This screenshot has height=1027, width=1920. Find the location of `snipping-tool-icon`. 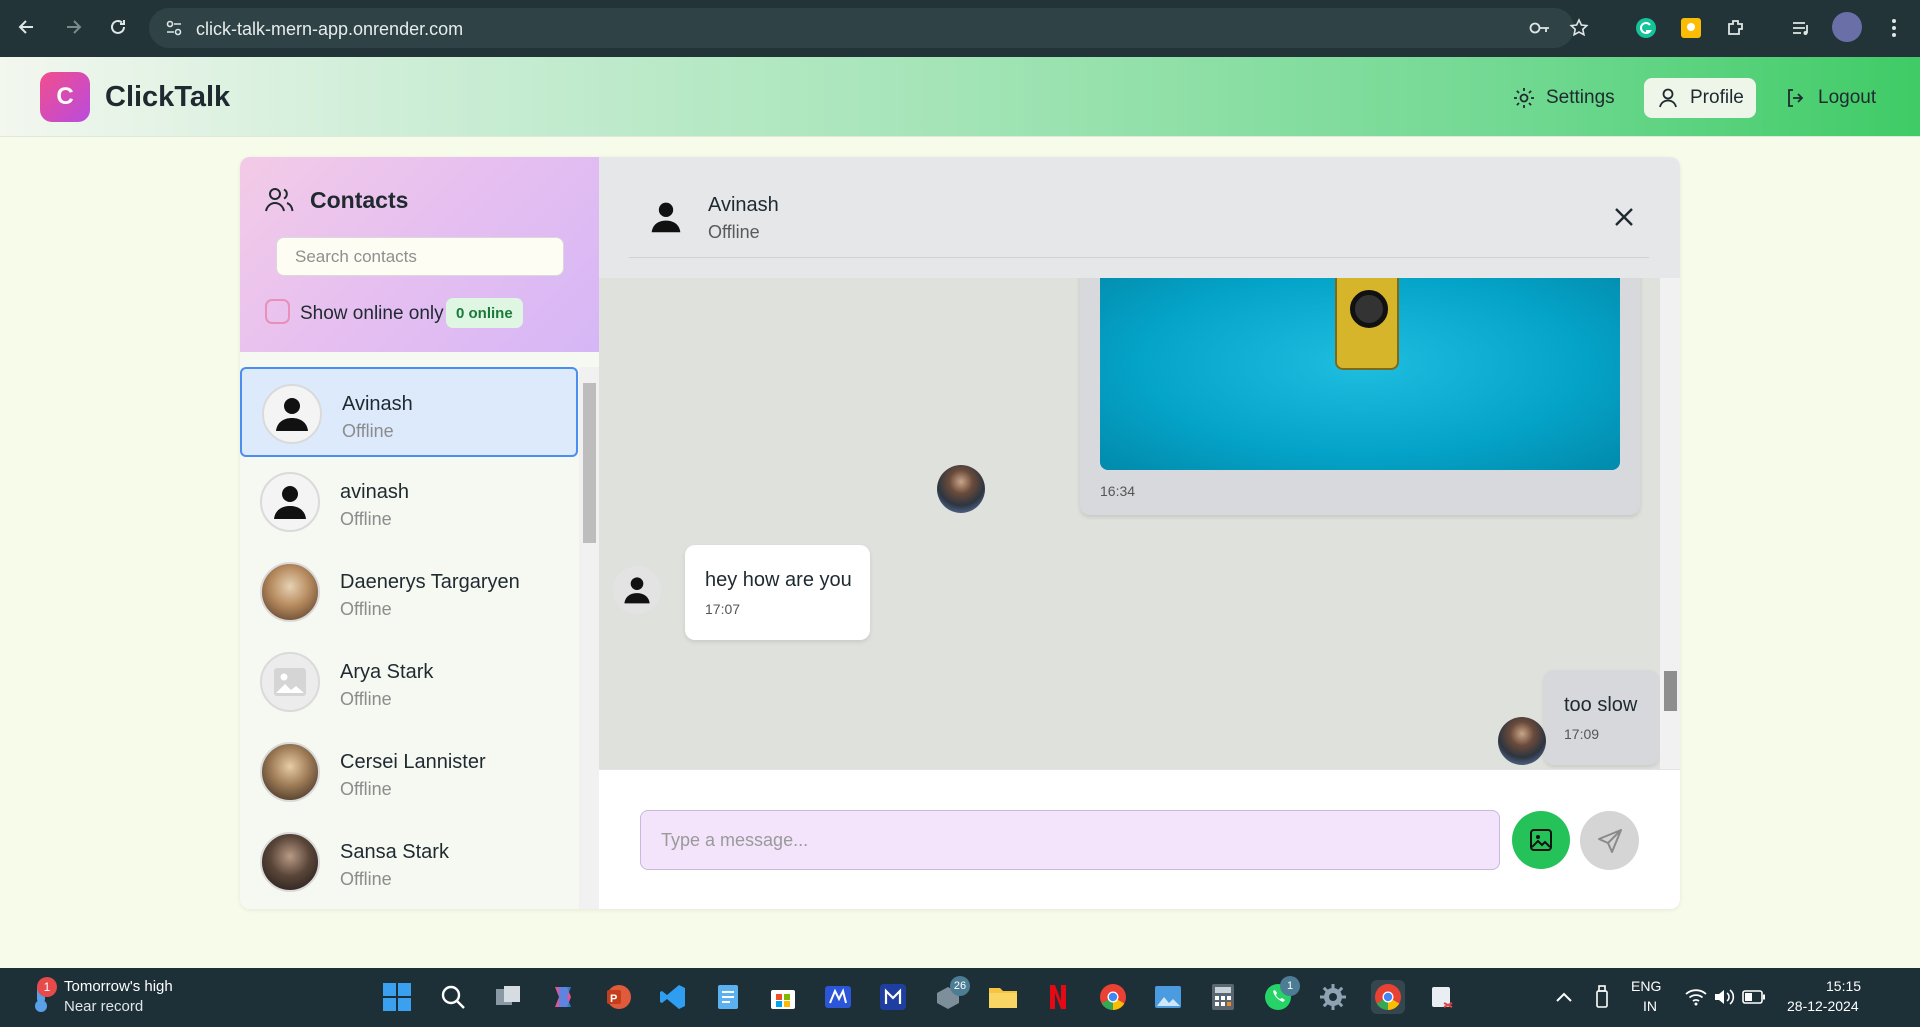

snipping-tool-icon is located at coordinates (1443, 997).